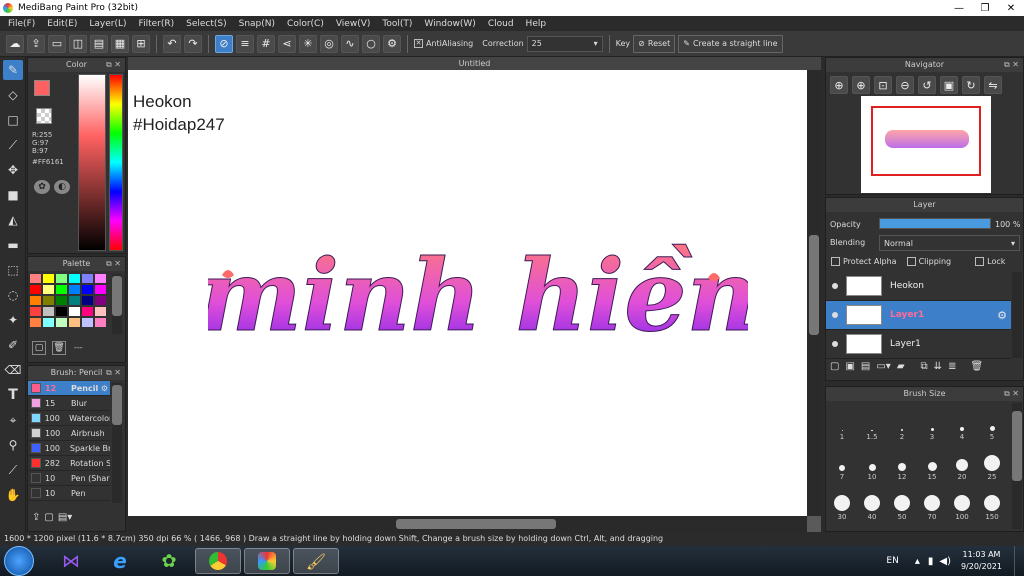  Describe the element at coordinates (36, 517) in the screenshot. I see `brush-upload-icon: ⇪` at that location.